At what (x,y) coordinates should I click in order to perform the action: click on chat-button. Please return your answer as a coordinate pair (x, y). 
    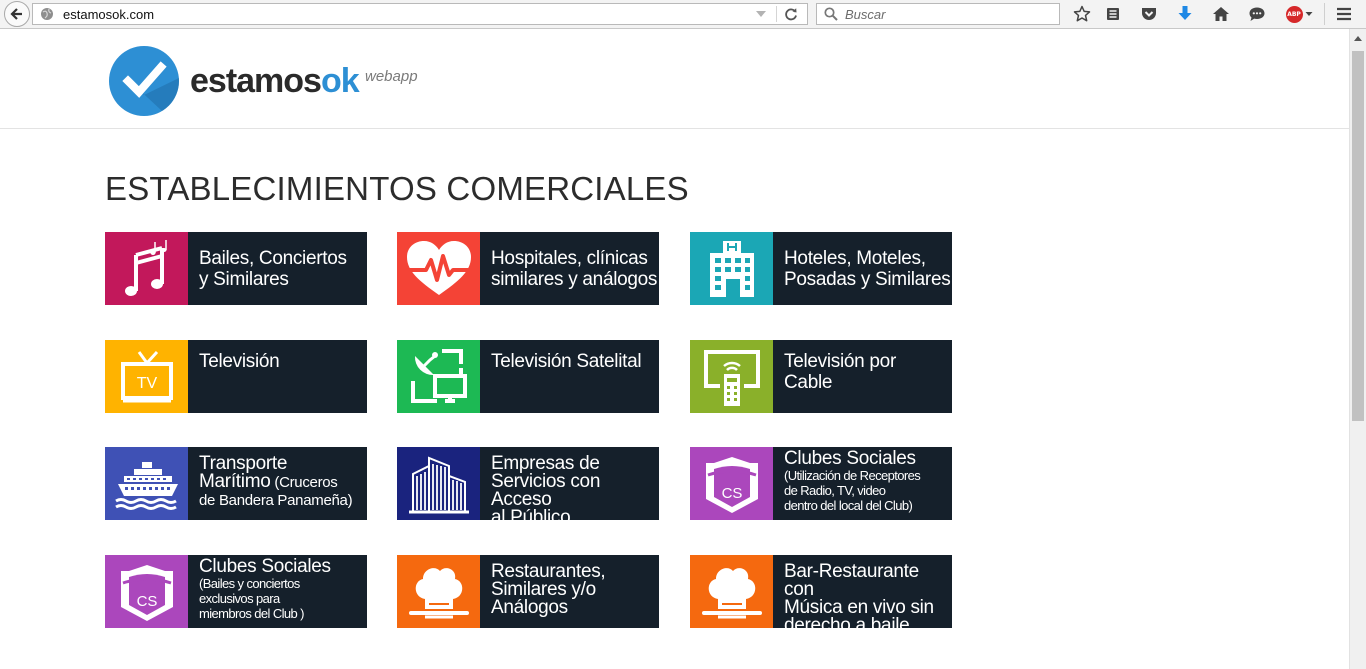
    Looking at the image, I should click on (1257, 14).